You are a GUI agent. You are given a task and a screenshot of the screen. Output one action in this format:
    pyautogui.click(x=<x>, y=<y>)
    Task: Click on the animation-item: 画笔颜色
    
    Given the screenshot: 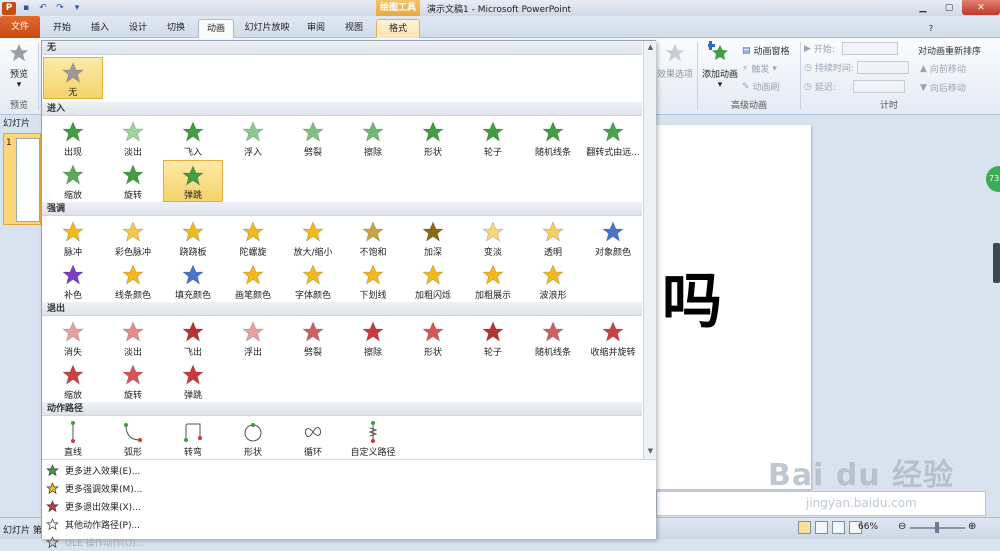 What is the action you would take?
    pyautogui.click(x=253, y=281)
    